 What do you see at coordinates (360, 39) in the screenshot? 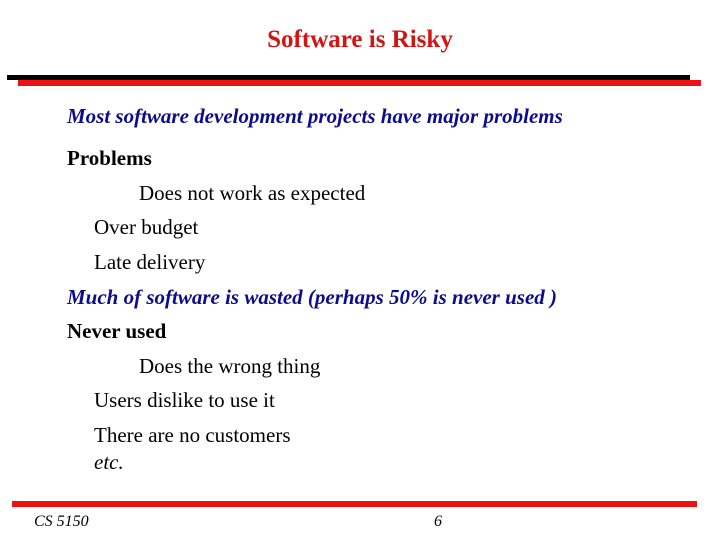
I see `slide-title: Software is Risky` at bounding box center [360, 39].